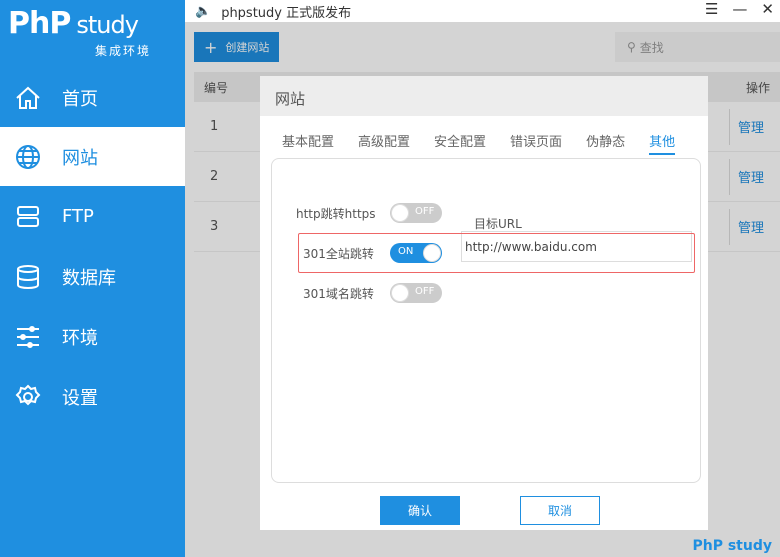  Describe the element at coordinates (92, 97) in the screenshot. I see `sidebar-item-home: 首页` at that location.